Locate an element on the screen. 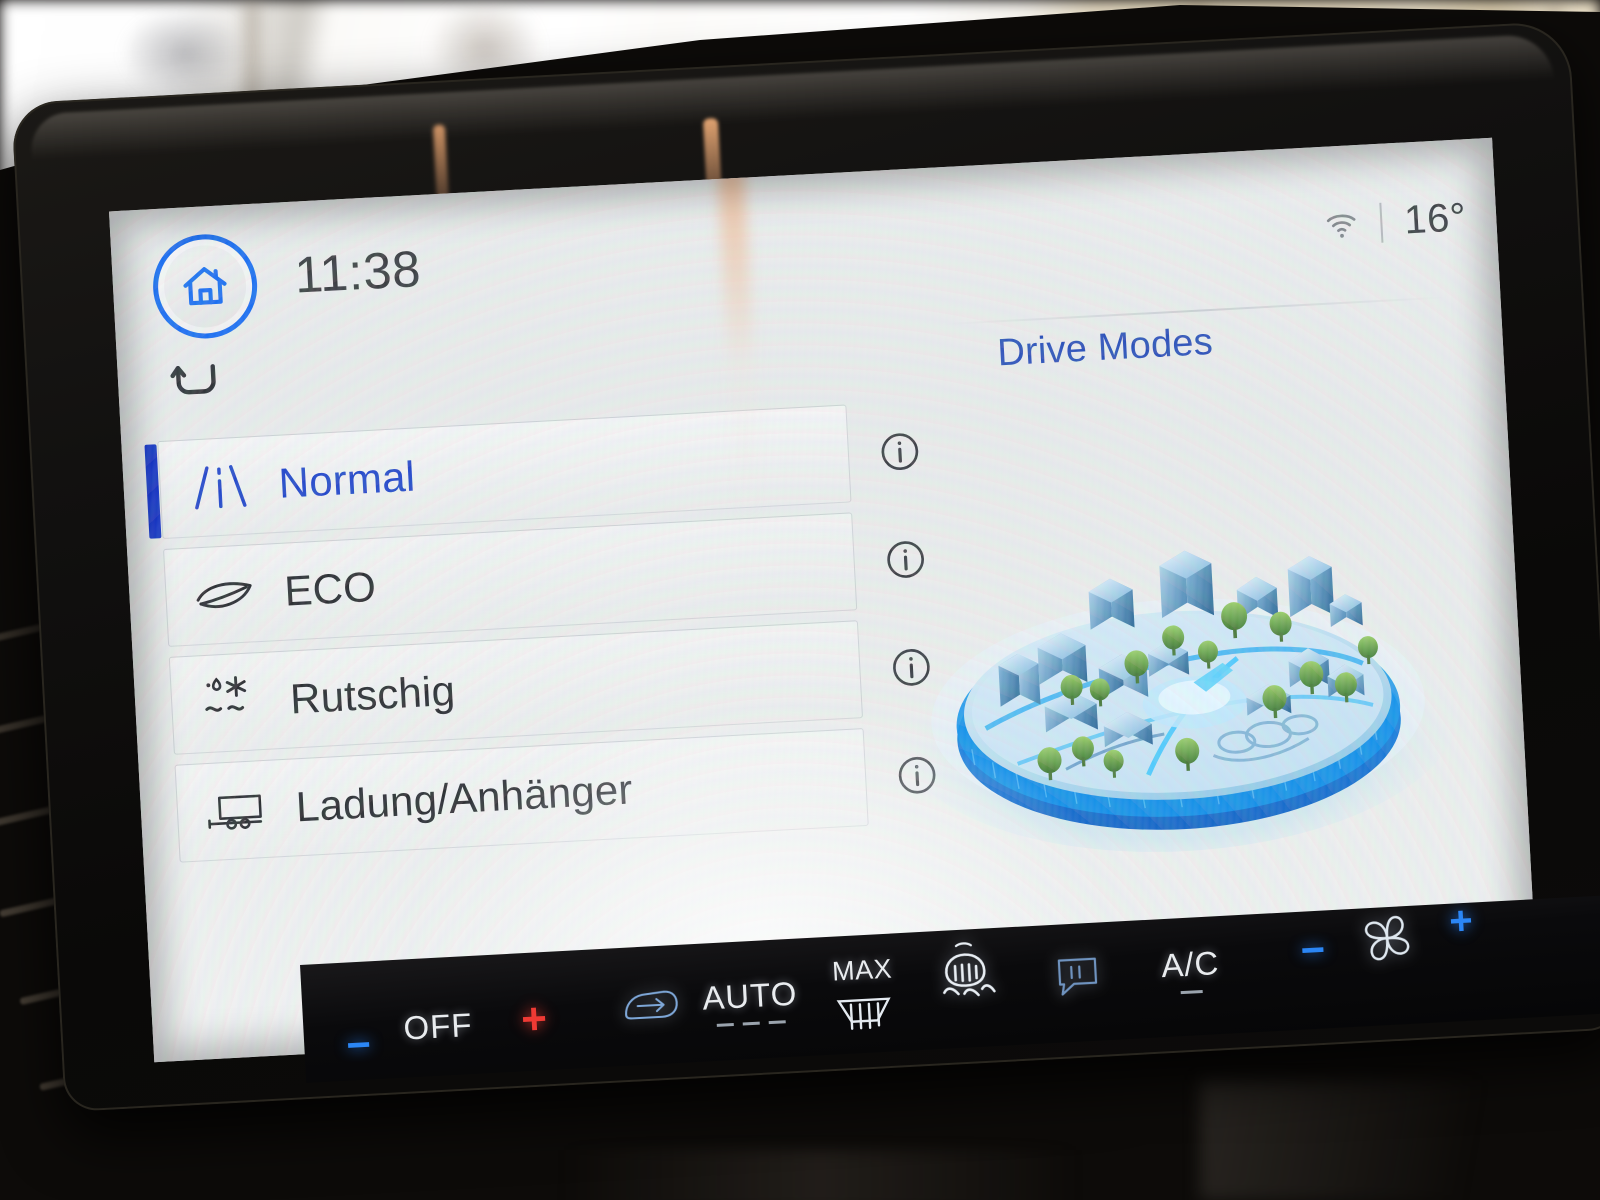  fan-speed-button is located at coordinates (1387, 938).